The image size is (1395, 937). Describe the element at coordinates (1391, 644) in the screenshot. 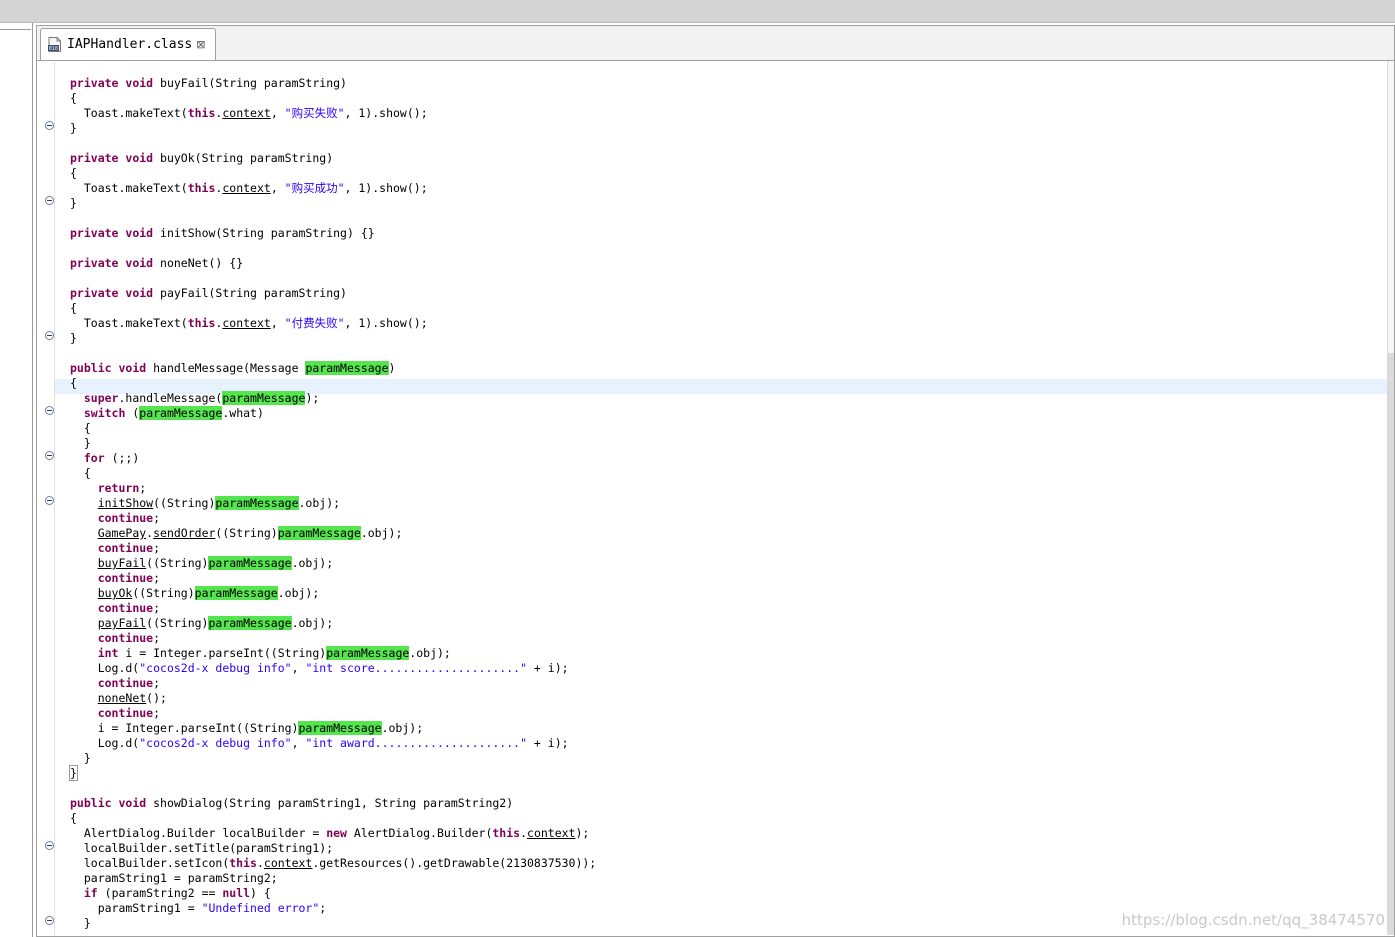

I see `scrollbar-thumb` at that location.